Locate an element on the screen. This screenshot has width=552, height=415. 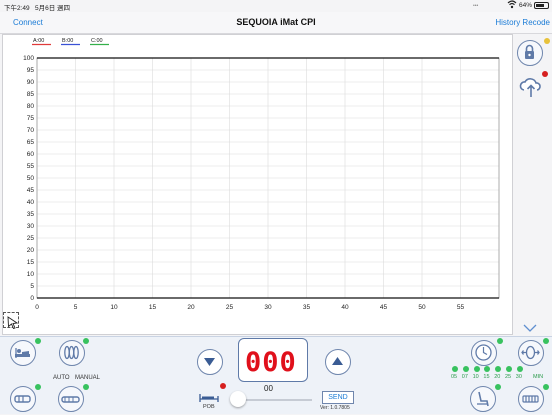
display-value: 000 is located at coordinates (271, 362).